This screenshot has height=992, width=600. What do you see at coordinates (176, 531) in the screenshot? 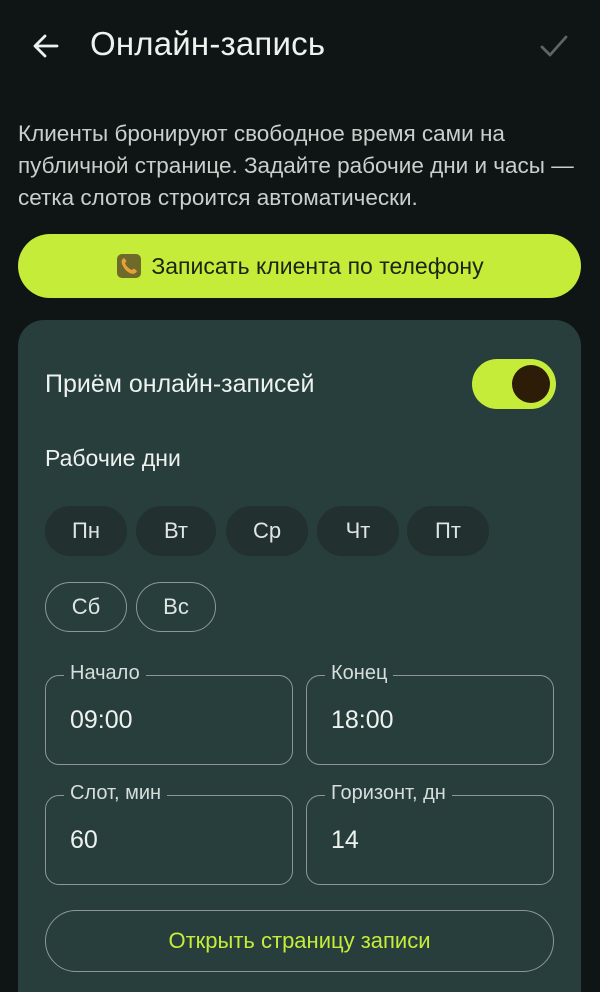
I see `day-chip-tue: Вт` at bounding box center [176, 531].